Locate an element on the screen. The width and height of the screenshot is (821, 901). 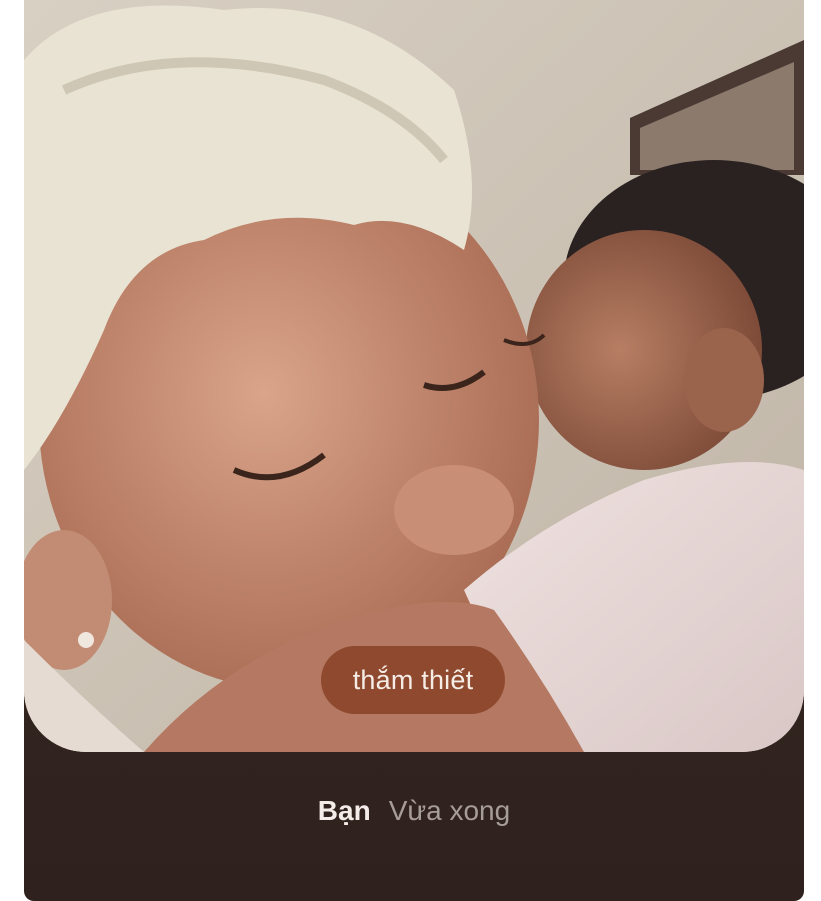
sender-name: Bạn is located at coordinates (344, 810).